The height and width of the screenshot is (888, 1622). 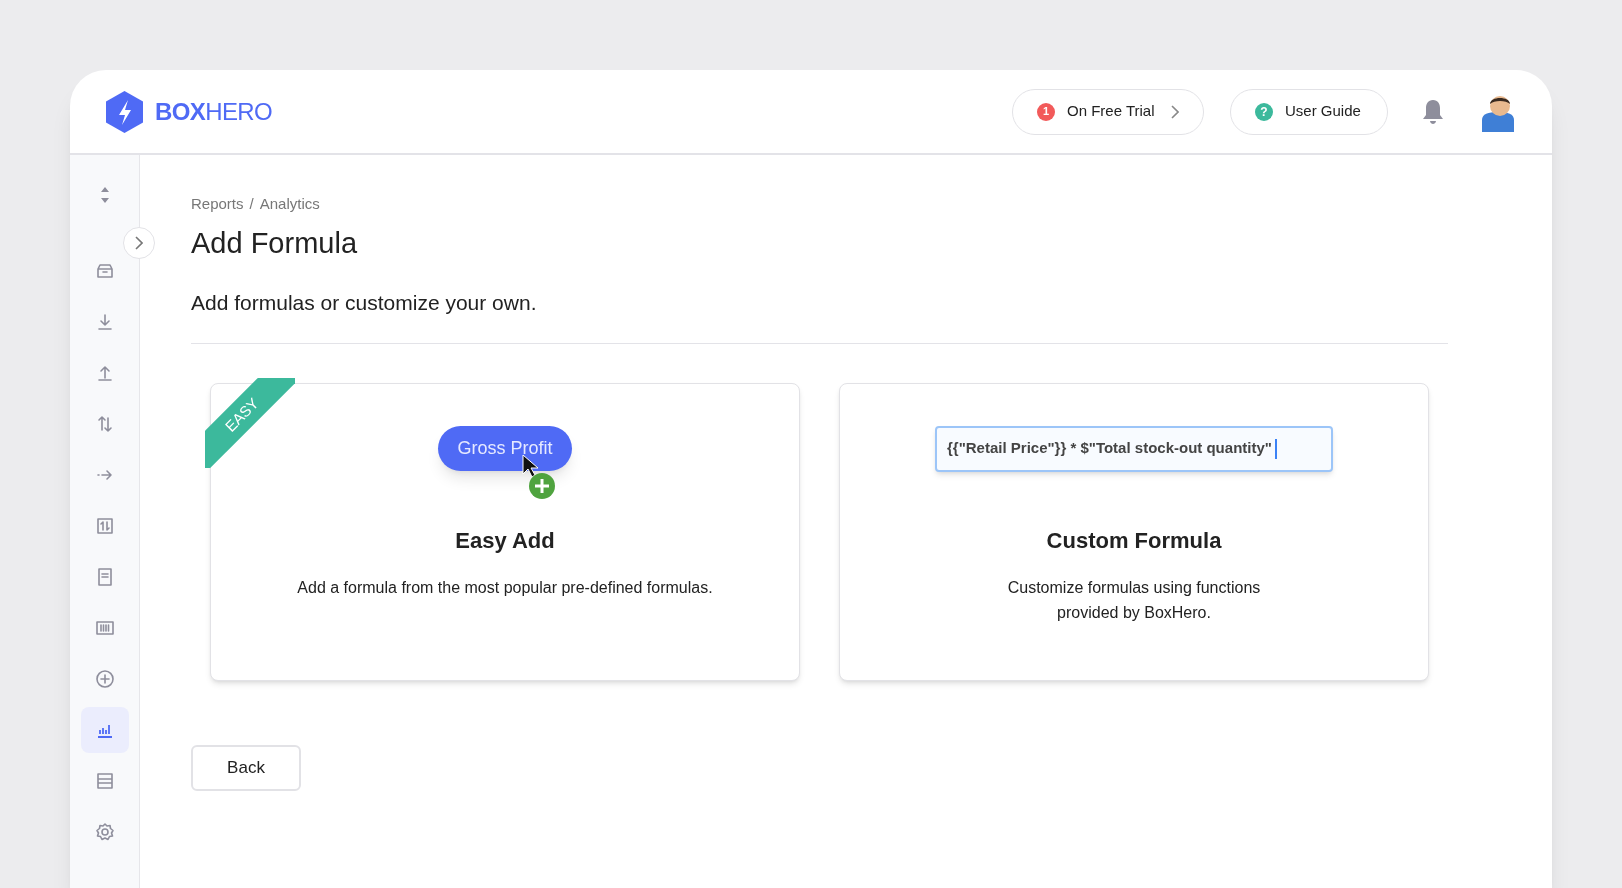 I want to click on notification-bell-icon, so click(x=1433, y=111).